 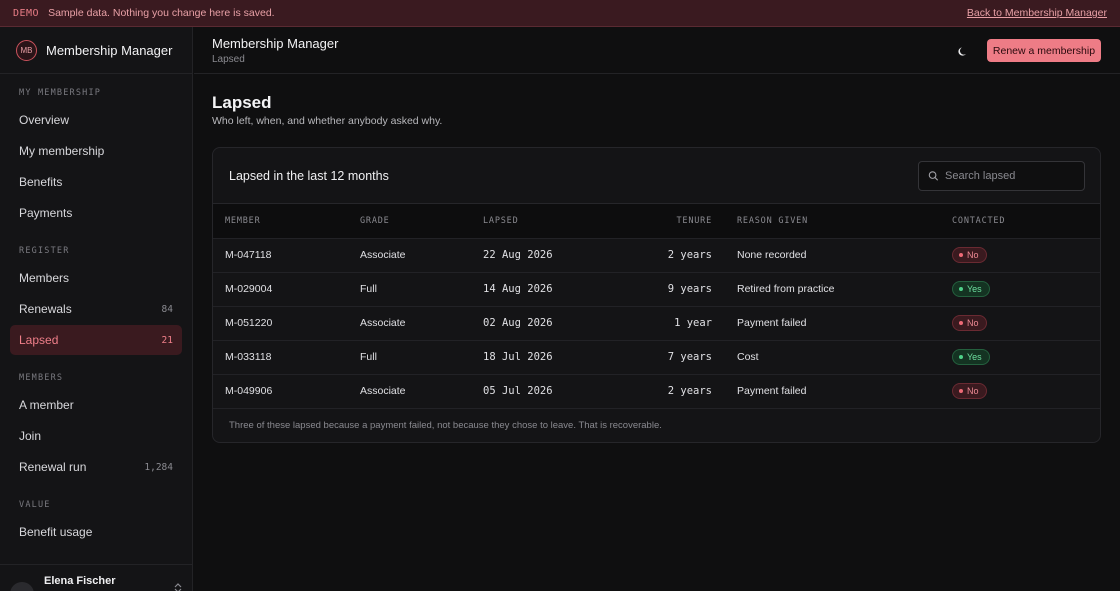 What do you see at coordinates (1010, 176) in the screenshot?
I see `search-input` at bounding box center [1010, 176].